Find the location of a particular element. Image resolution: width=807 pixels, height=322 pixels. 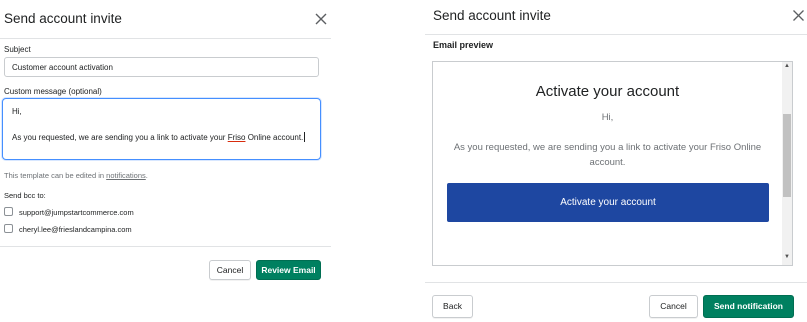

scrollbar-thumb is located at coordinates (787, 155).